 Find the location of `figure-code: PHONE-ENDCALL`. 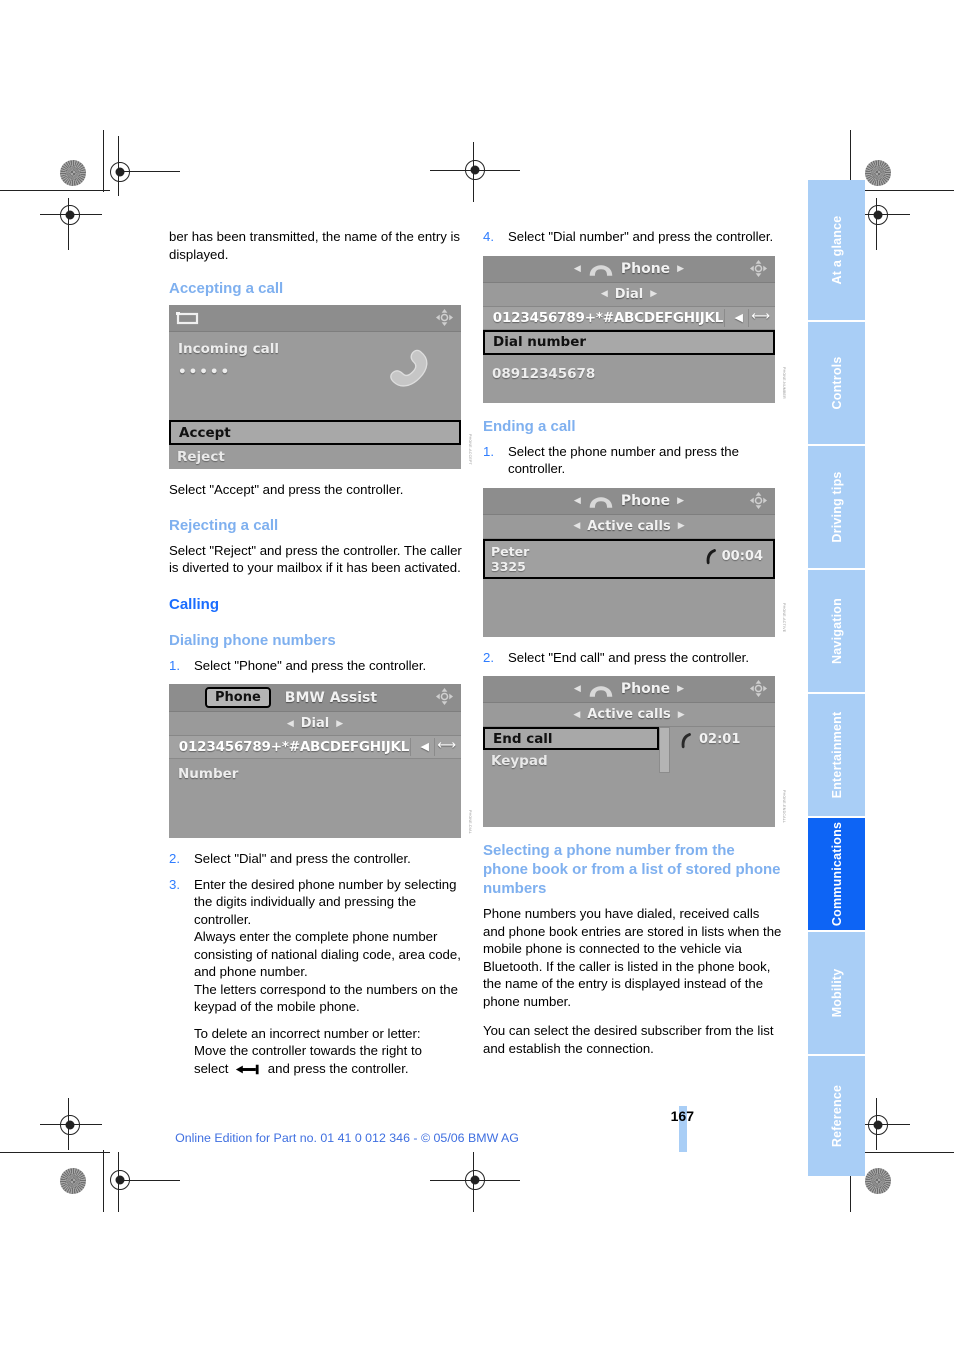

figure-code: PHONE-ENDCALL is located at coordinates (784, 806).